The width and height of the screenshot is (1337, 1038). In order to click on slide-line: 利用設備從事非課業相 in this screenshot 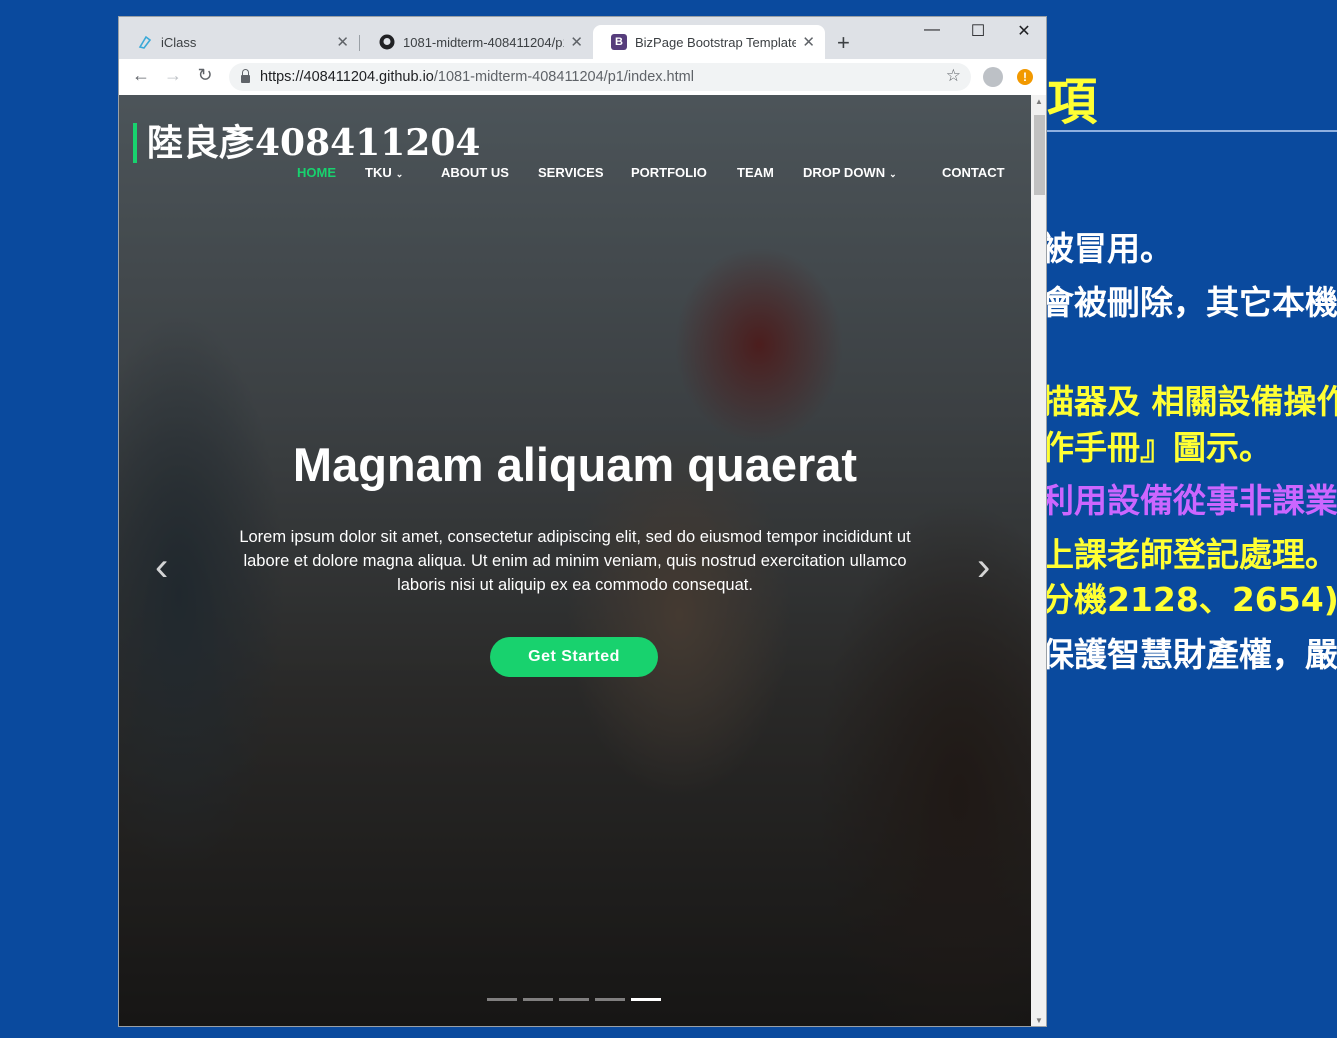, I will do `click(1192, 500)`.